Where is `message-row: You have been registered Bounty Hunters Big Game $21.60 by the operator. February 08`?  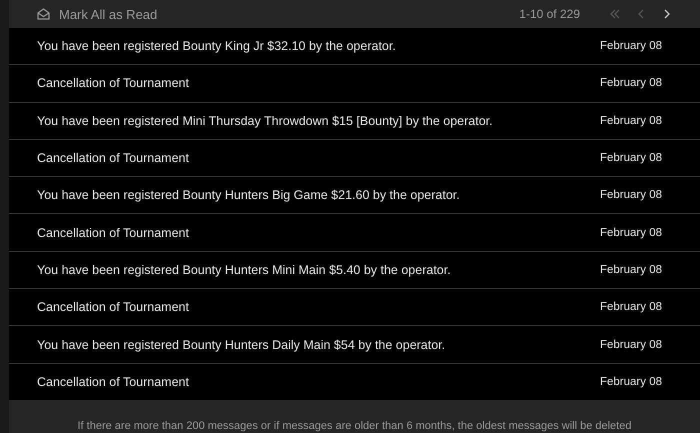 message-row: You have been registered Bounty Hunters Big Game $21.60 by the operator. February 08 is located at coordinates (354, 195).